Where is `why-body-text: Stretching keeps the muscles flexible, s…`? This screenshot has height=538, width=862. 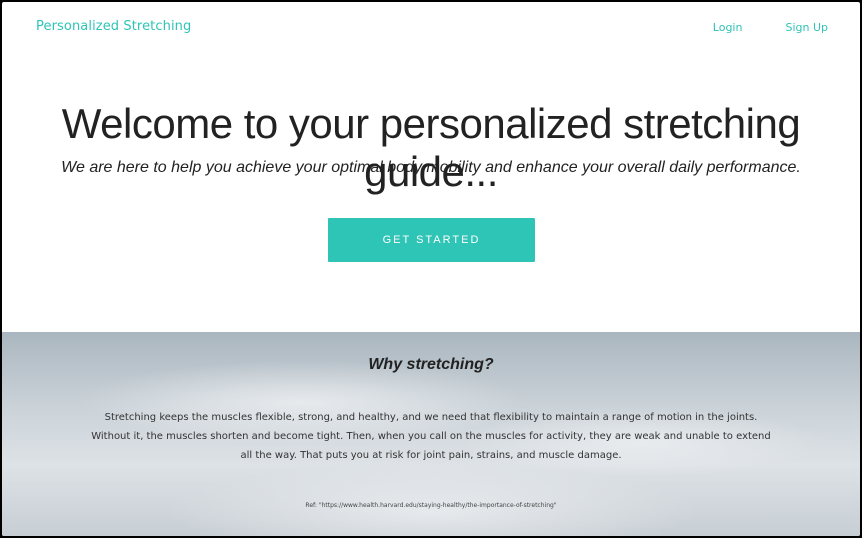 why-body-text: Stretching keeps the muscles flexible, s… is located at coordinates (431, 436).